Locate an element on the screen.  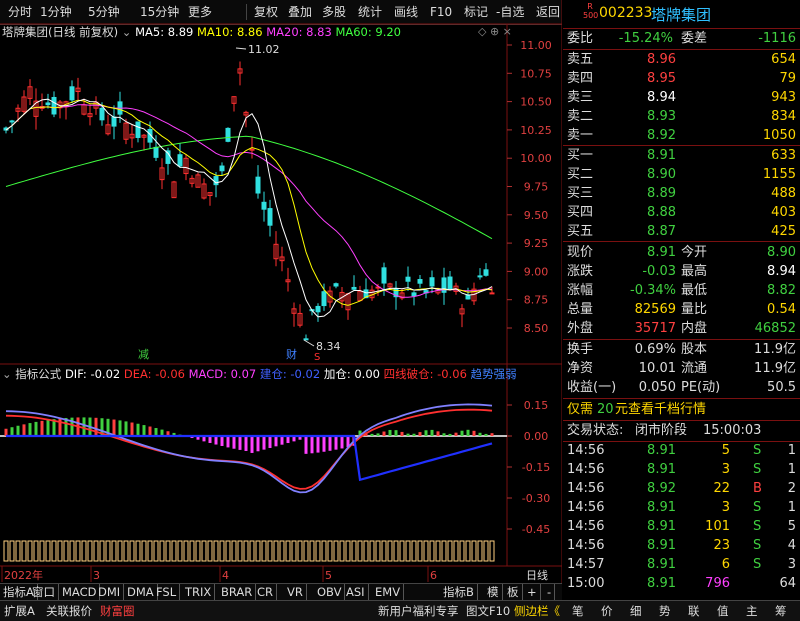
quote-tab-4: 联 is located at coordinates (694, 611).